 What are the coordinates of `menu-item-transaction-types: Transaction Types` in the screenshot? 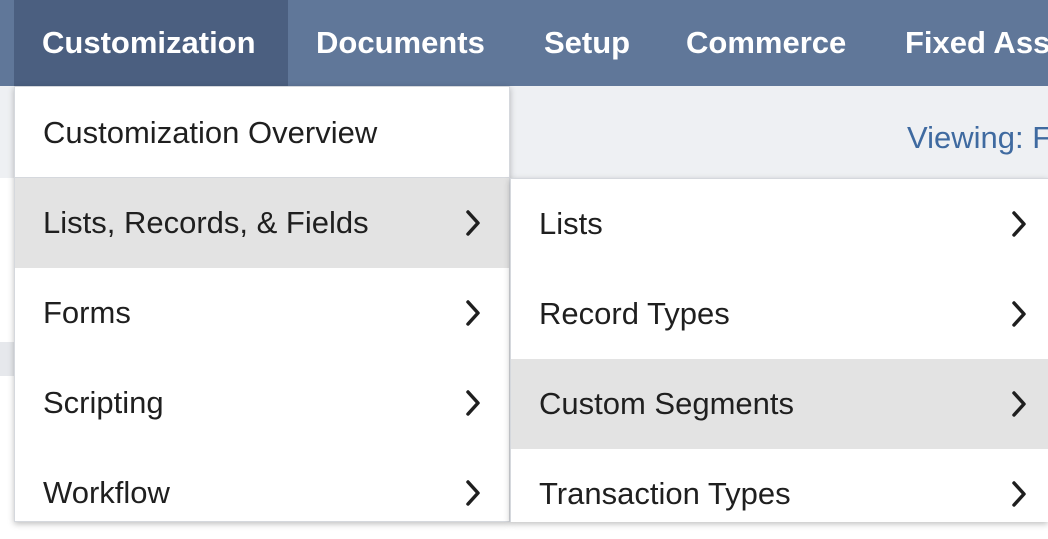 It's located at (779, 494).